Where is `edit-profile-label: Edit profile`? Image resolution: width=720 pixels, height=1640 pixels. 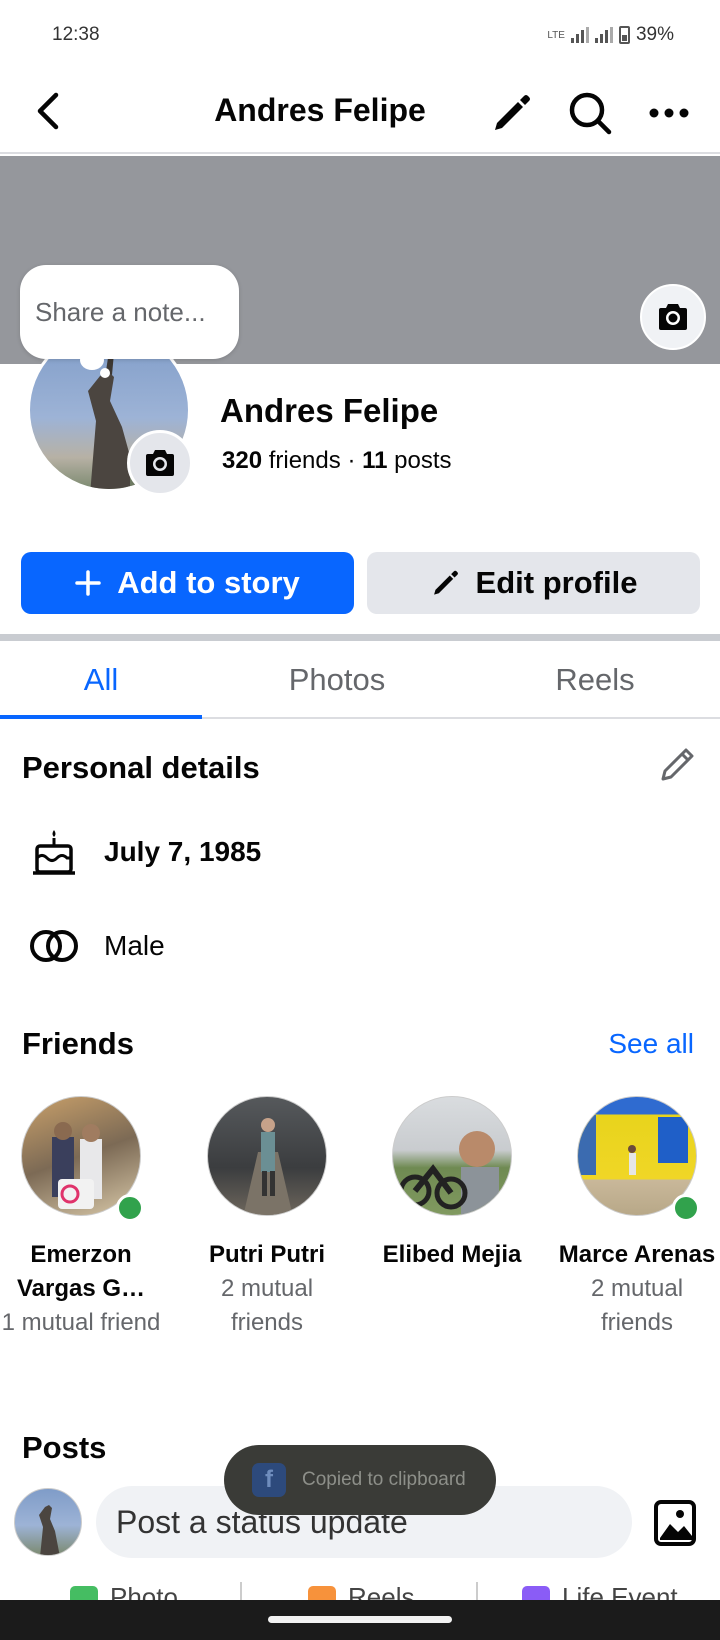 edit-profile-label: Edit profile is located at coordinates (556, 582).